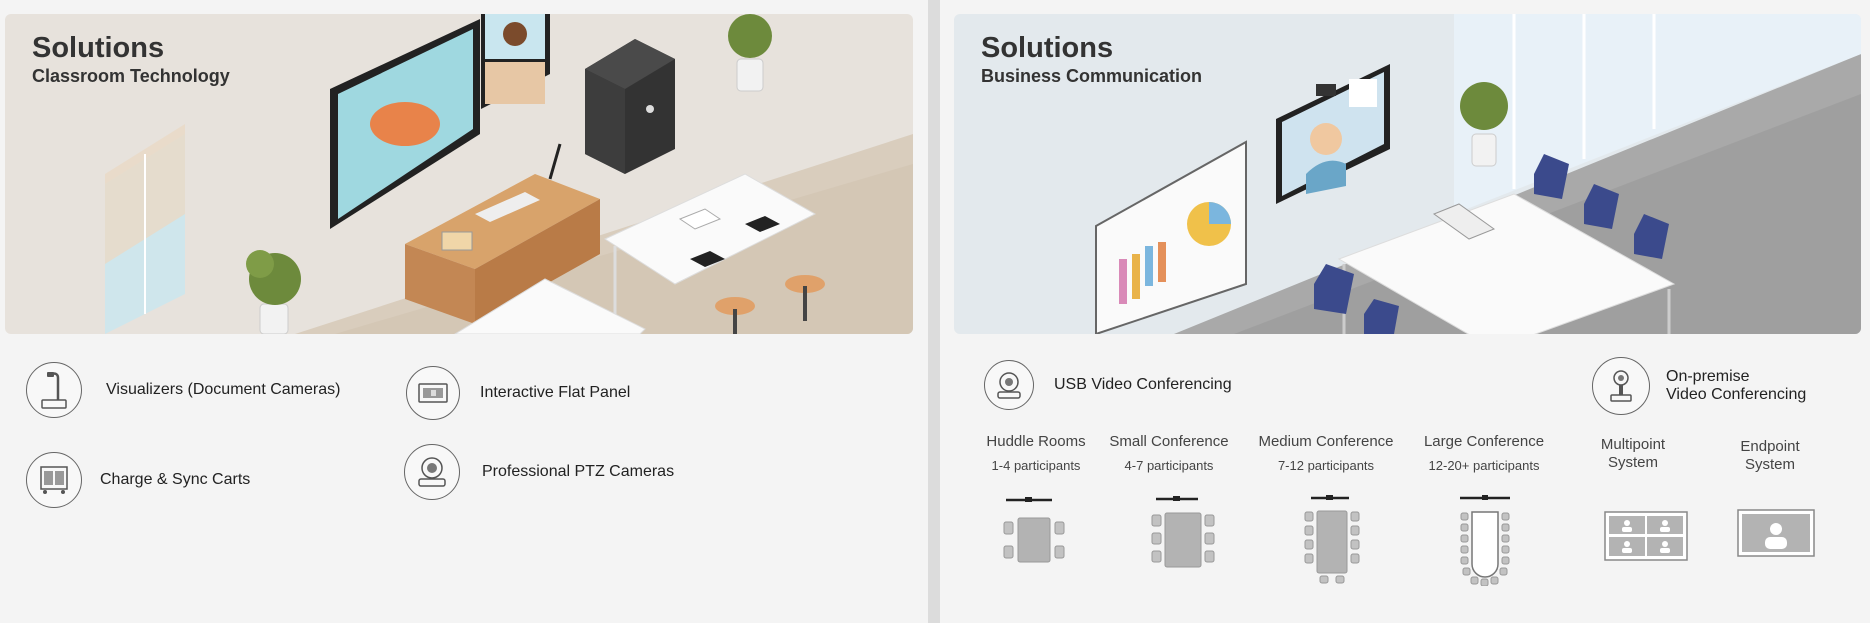 Image resolution: width=1870 pixels, height=623 pixels. Describe the element at coordinates (555, 392) in the screenshot. I see `flat-panel-label: Interactive Flat Panel` at that location.